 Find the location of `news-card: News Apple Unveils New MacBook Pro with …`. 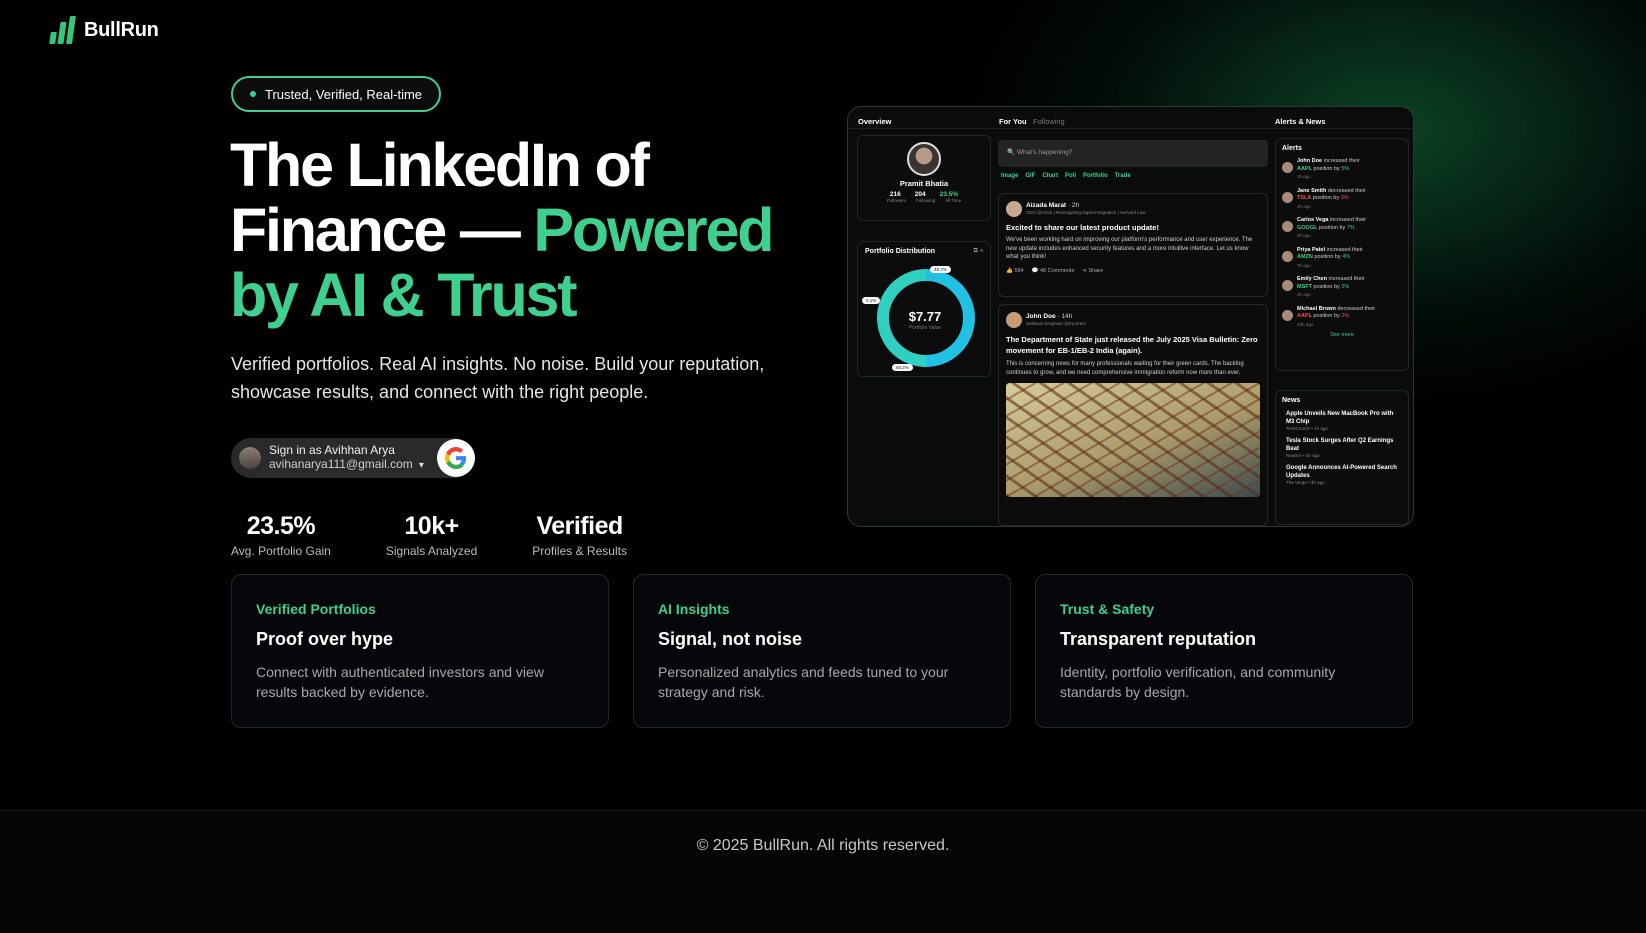

news-card: News Apple Unveils New MacBook Pro with … is located at coordinates (1342, 457).